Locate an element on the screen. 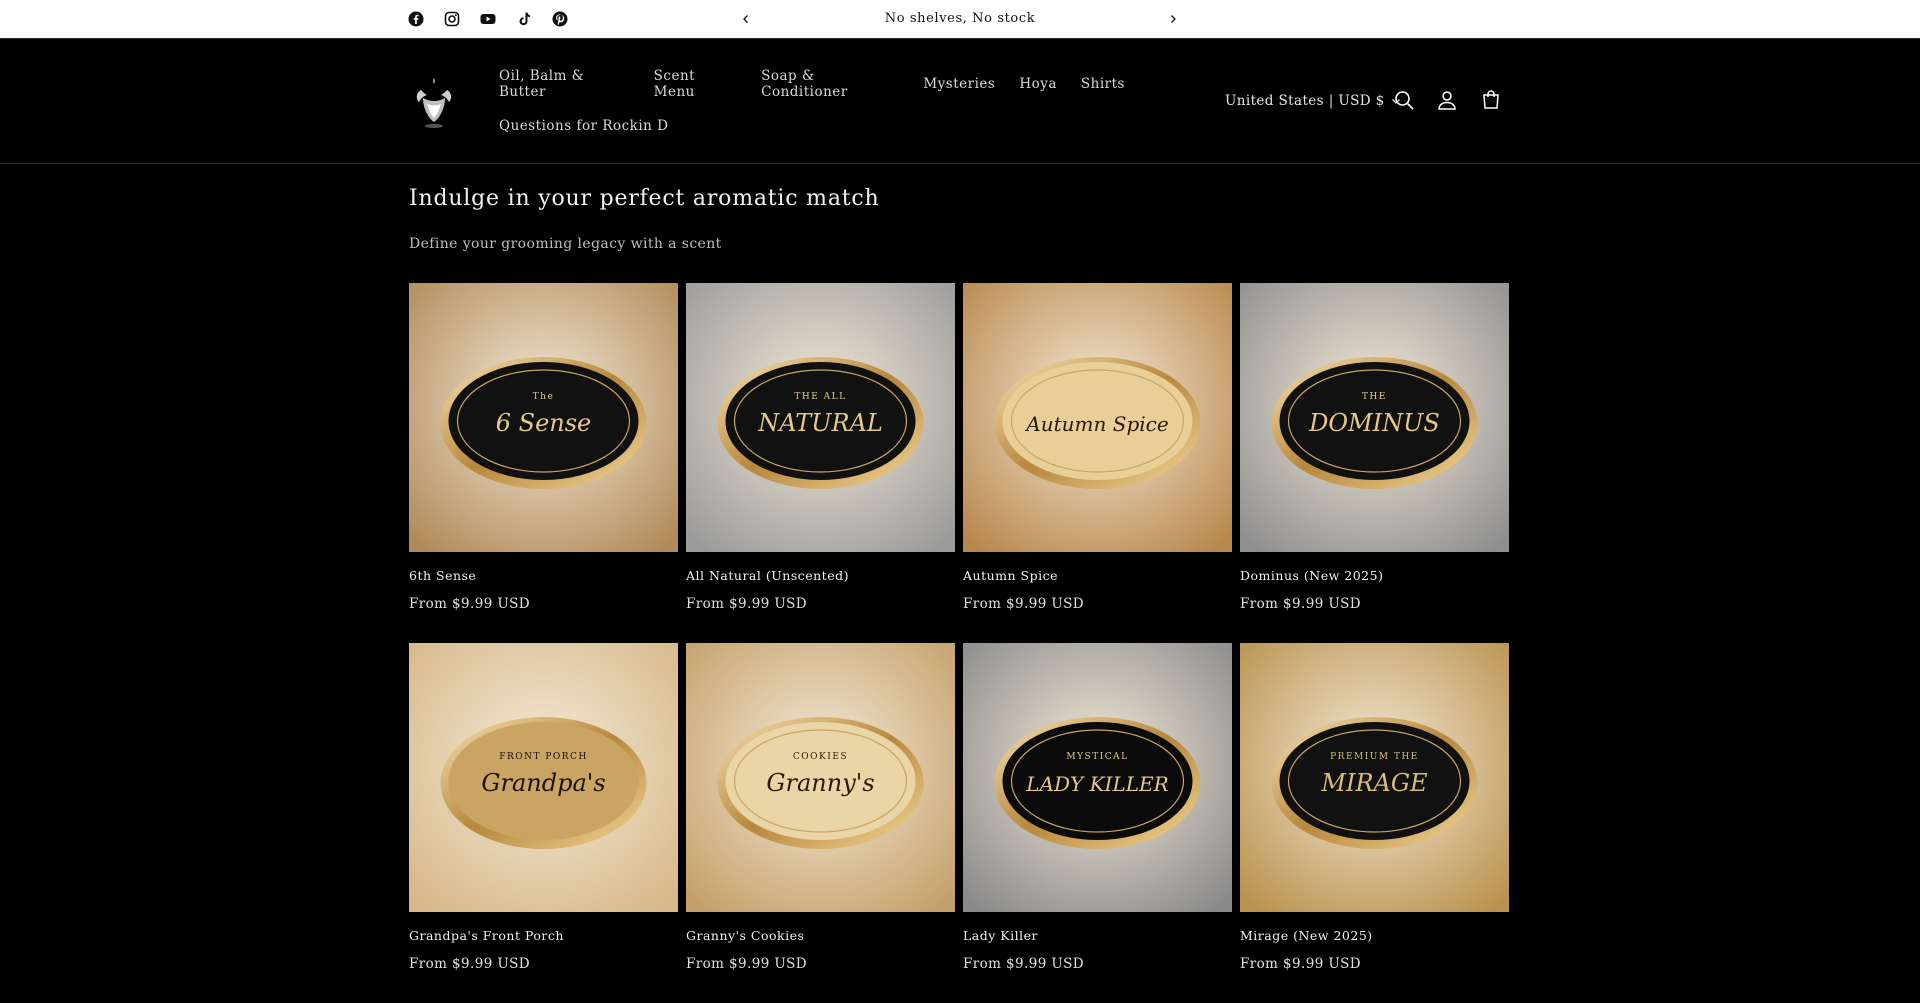 This screenshot has width=1920, height=1003. facebook-icon is located at coordinates (416, 19).